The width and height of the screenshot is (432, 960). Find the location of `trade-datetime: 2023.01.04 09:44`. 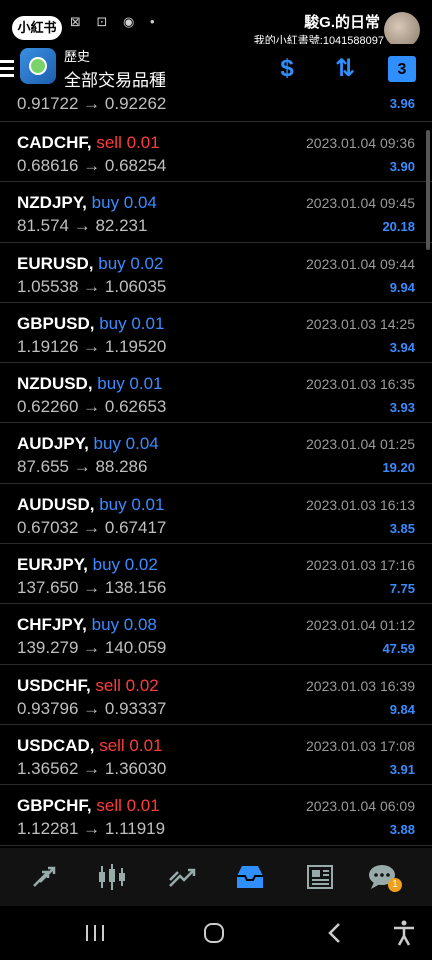

trade-datetime: 2023.01.04 09:44 is located at coordinates (360, 263).